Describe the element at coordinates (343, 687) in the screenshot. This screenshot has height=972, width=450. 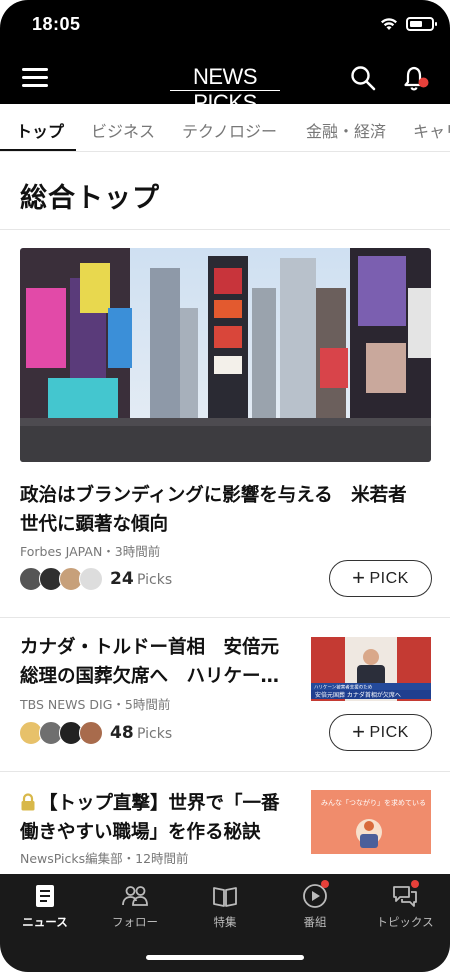
I see `article-2-thumbnail-caption-top: ハリケーン被害者支援のため` at that location.